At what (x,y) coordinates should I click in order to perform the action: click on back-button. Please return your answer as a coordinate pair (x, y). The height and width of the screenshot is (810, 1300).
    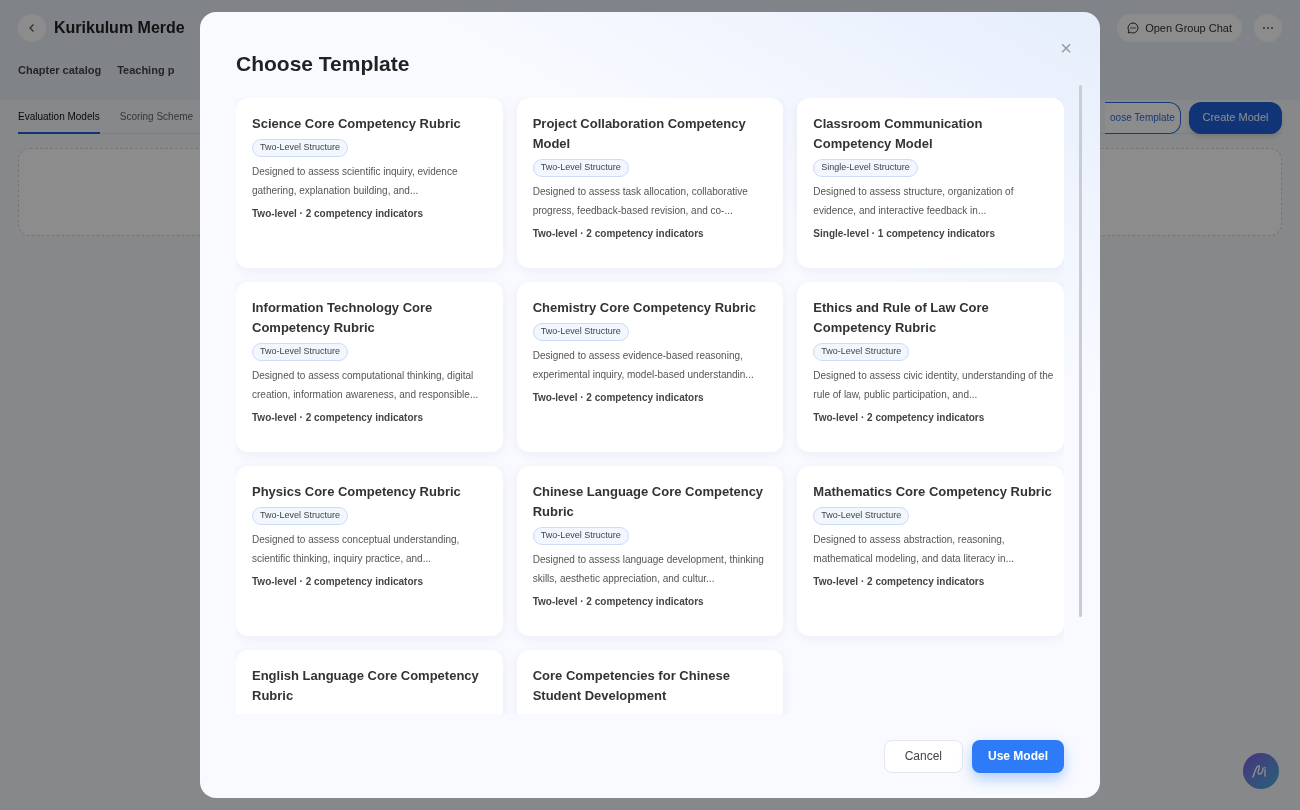
    Looking at the image, I should click on (32, 28).